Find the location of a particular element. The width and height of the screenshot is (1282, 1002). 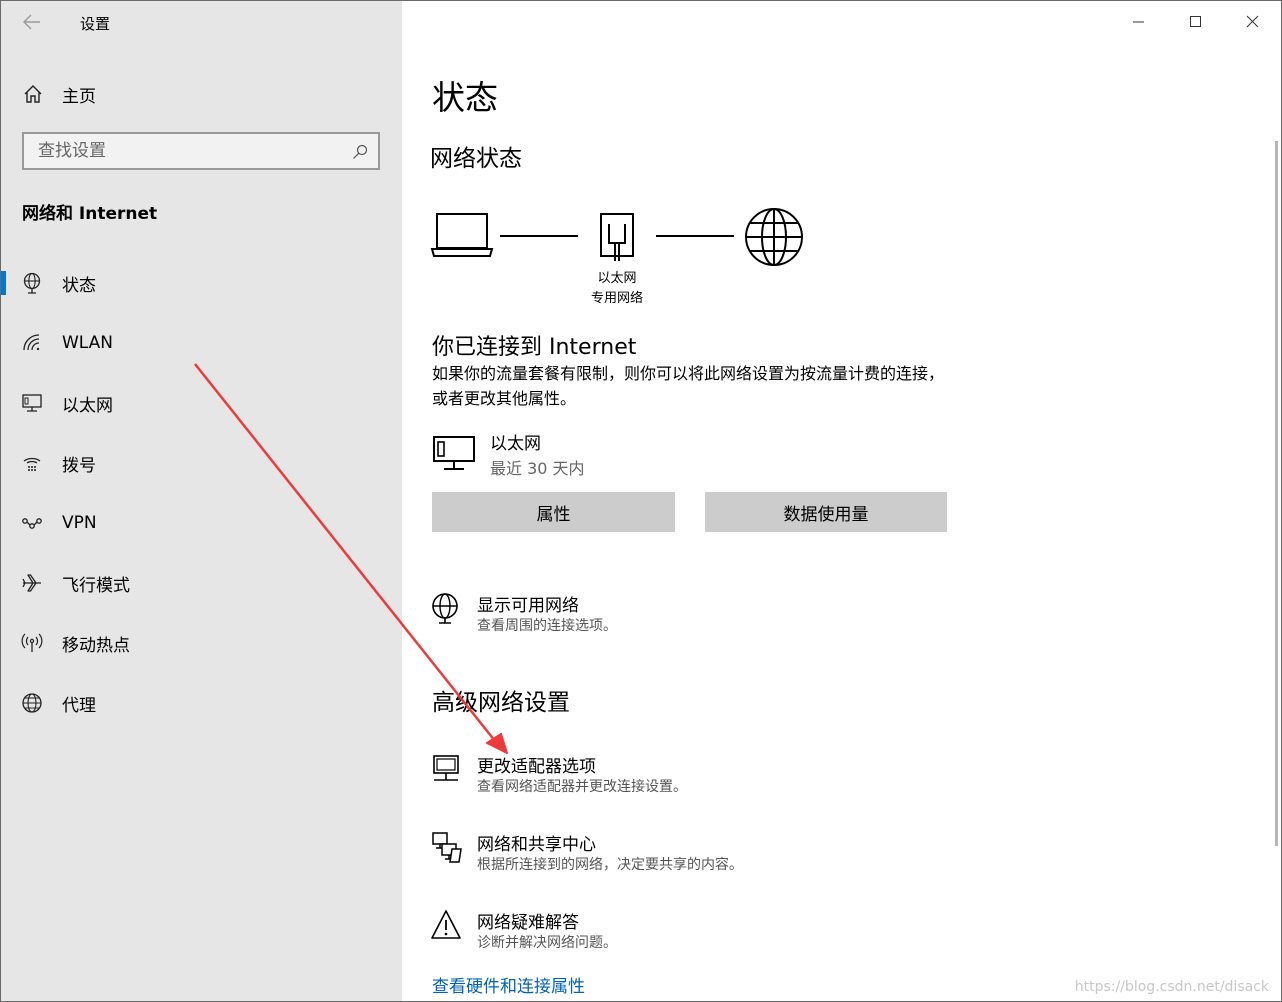

sidebar-item-ethernet: 以太网 is located at coordinates (201, 403).